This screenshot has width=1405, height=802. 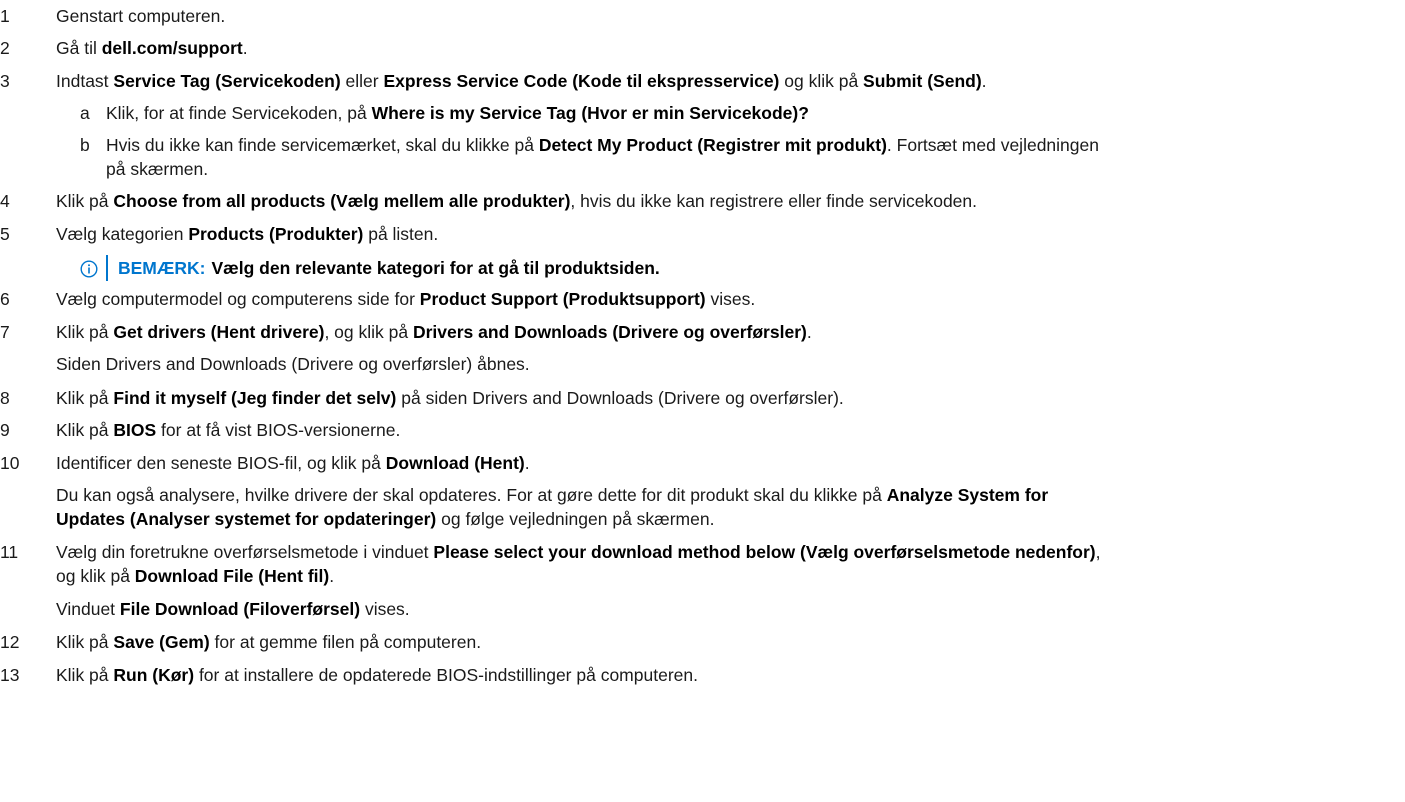 I want to click on substep-letter: b, so click(x=85, y=145).